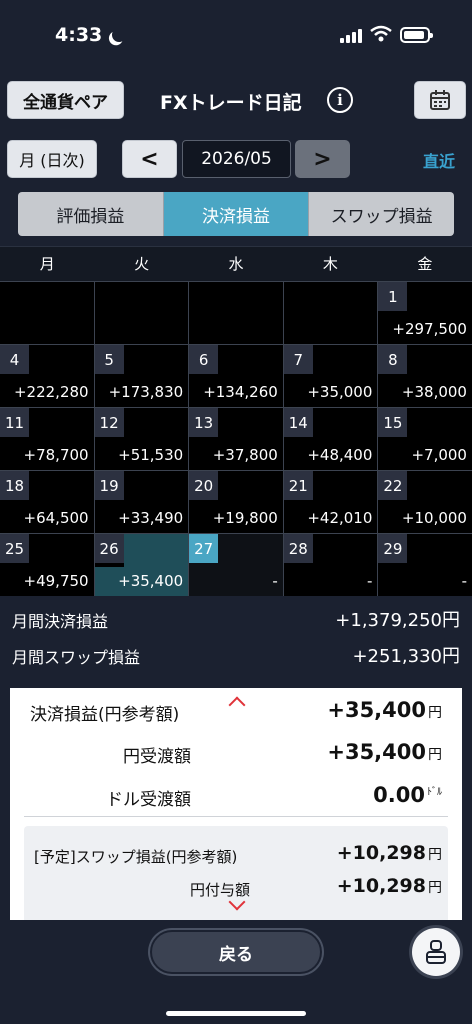  Describe the element at coordinates (149, 159) in the screenshot. I see `previous-month-button: <` at that location.